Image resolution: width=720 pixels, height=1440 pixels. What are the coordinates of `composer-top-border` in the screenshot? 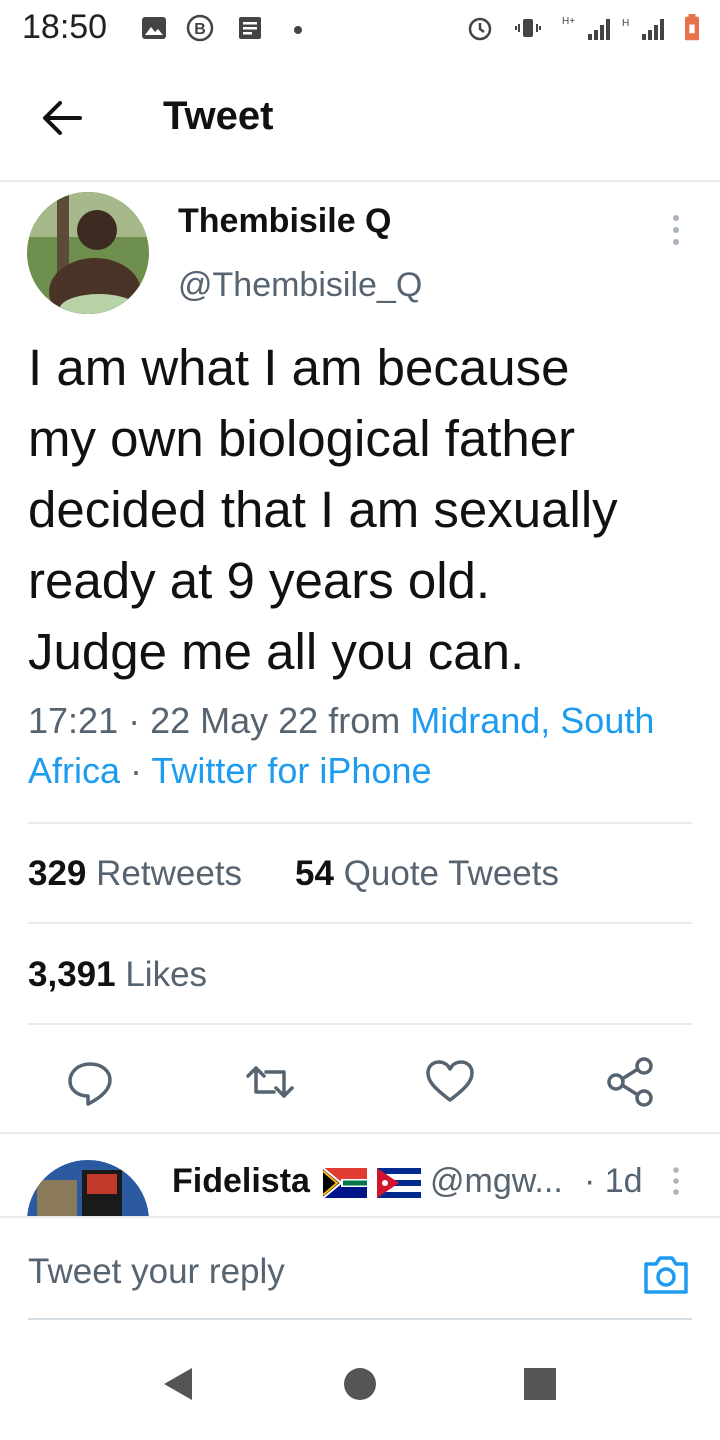 It's located at (360, 1217).